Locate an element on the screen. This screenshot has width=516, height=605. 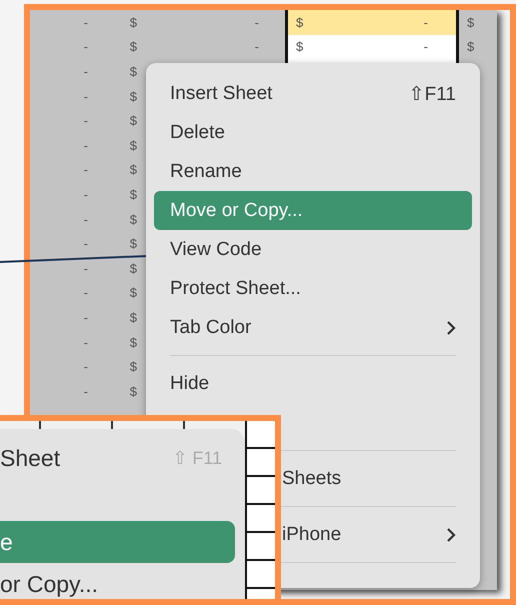
menu-item: Delete is located at coordinates (313, 132).